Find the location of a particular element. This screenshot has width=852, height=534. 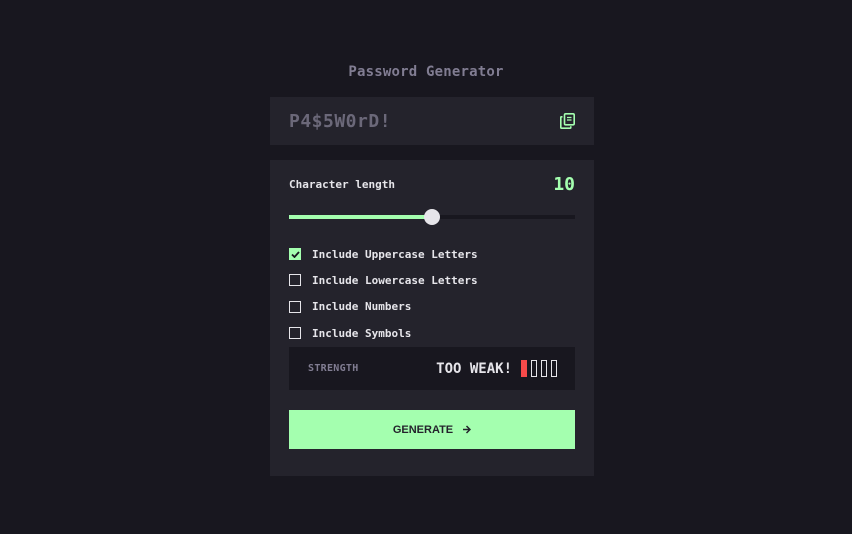

option-uppercase: Include Uppercase Letters is located at coordinates (383, 254).